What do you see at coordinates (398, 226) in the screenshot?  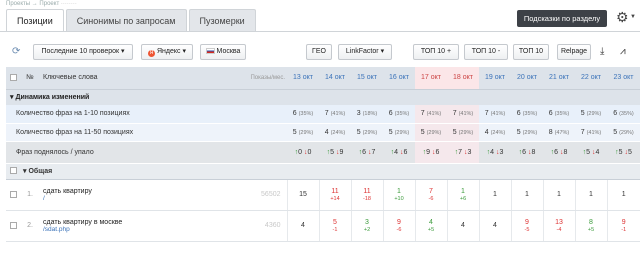 I see `position-cell: 9 -6` at bounding box center [398, 226].